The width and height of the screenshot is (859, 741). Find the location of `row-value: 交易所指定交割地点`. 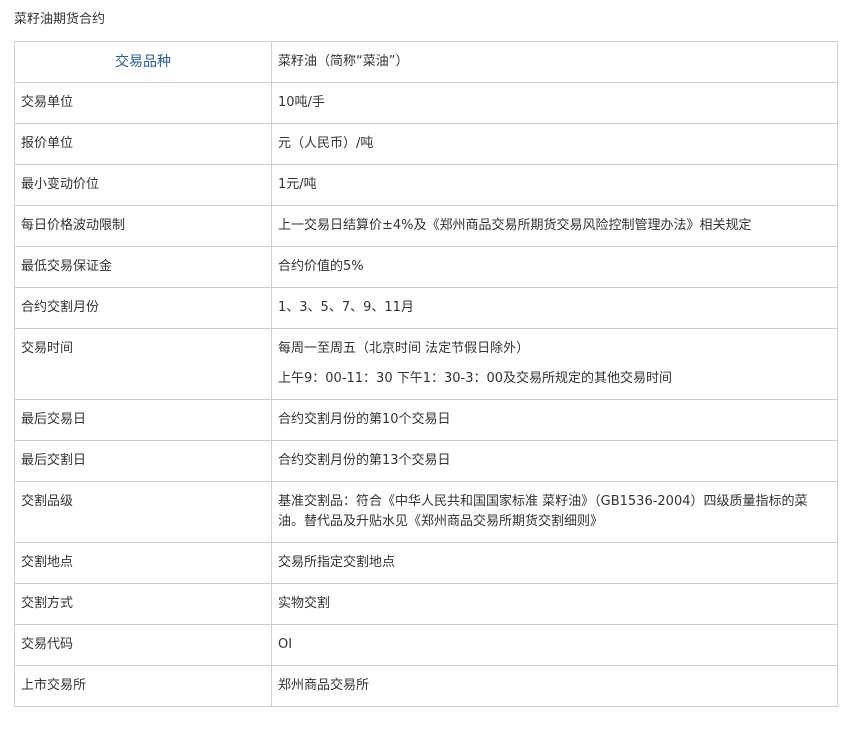

row-value: 交易所指定交割地点 is located at coordinates (554, 563).